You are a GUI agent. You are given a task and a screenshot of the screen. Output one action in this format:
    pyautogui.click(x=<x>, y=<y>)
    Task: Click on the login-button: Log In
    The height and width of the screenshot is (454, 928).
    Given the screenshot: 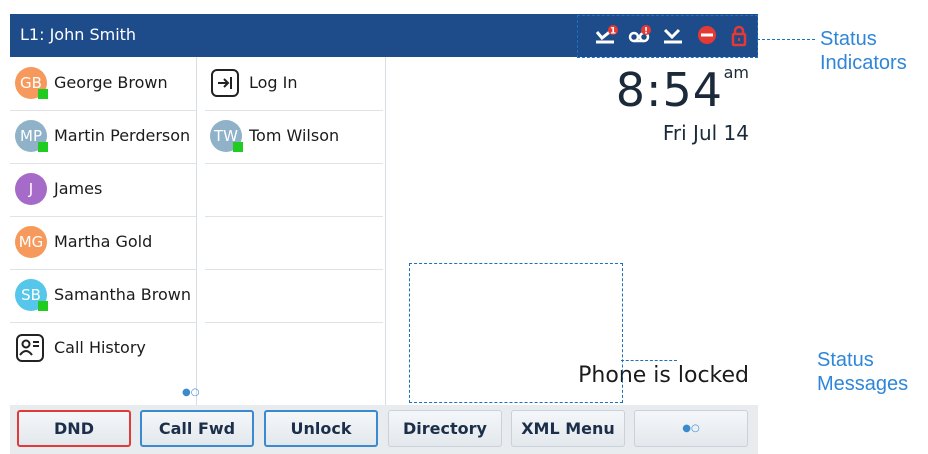 What is the action you would take?
    pyautogui.click(x=294, y=84)
    